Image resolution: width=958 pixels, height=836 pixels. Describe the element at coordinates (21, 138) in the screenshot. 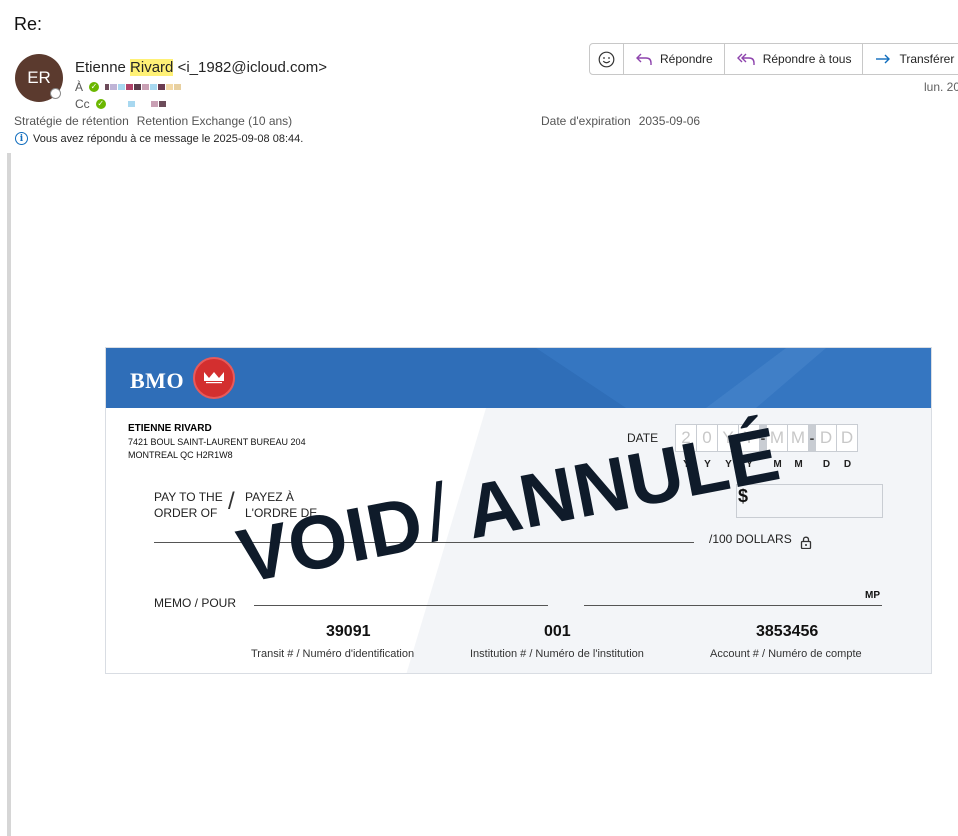

I see `info-icon: i` at that location.